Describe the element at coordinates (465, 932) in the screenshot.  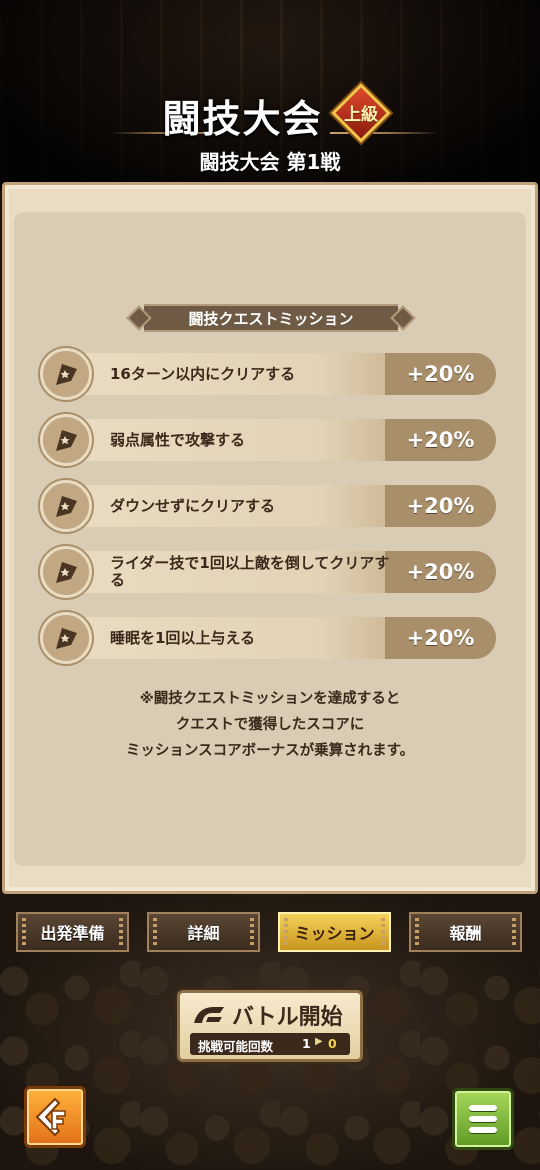
I see `tab-rewards: 報酬` at that location.